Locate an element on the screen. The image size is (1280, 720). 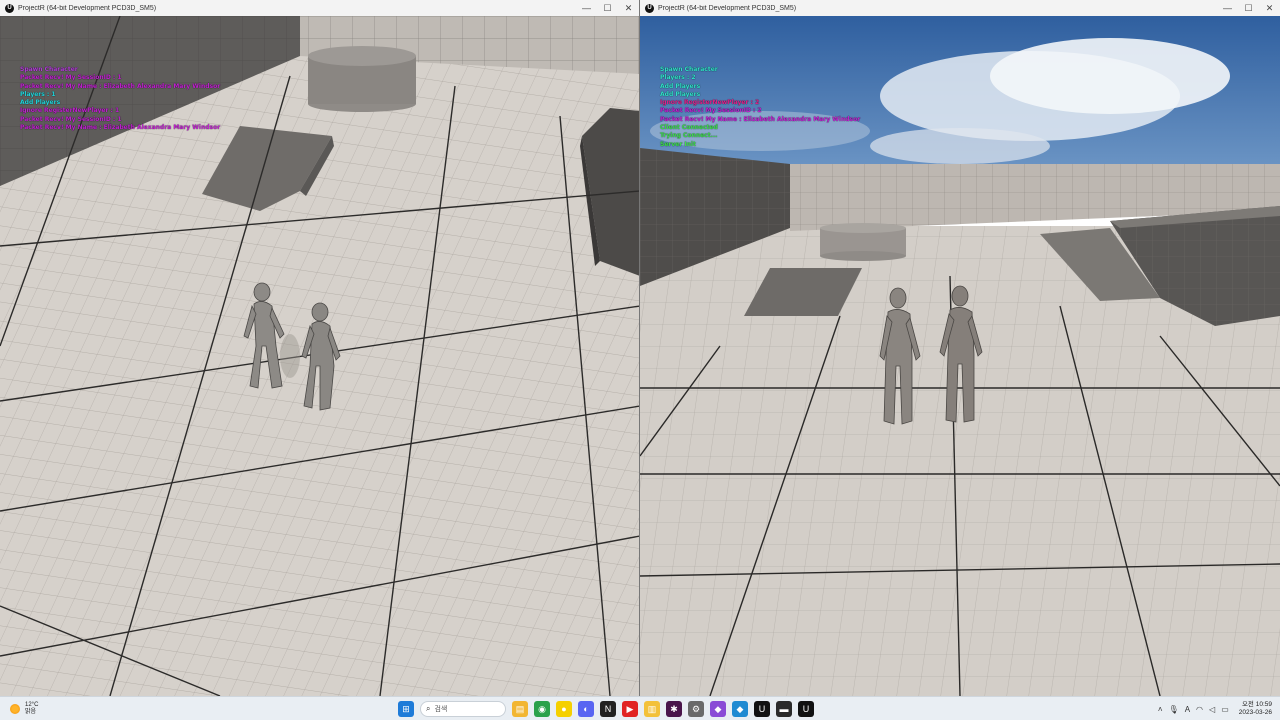
battery-icon: ▭ is located at coordinates (1225, 709).